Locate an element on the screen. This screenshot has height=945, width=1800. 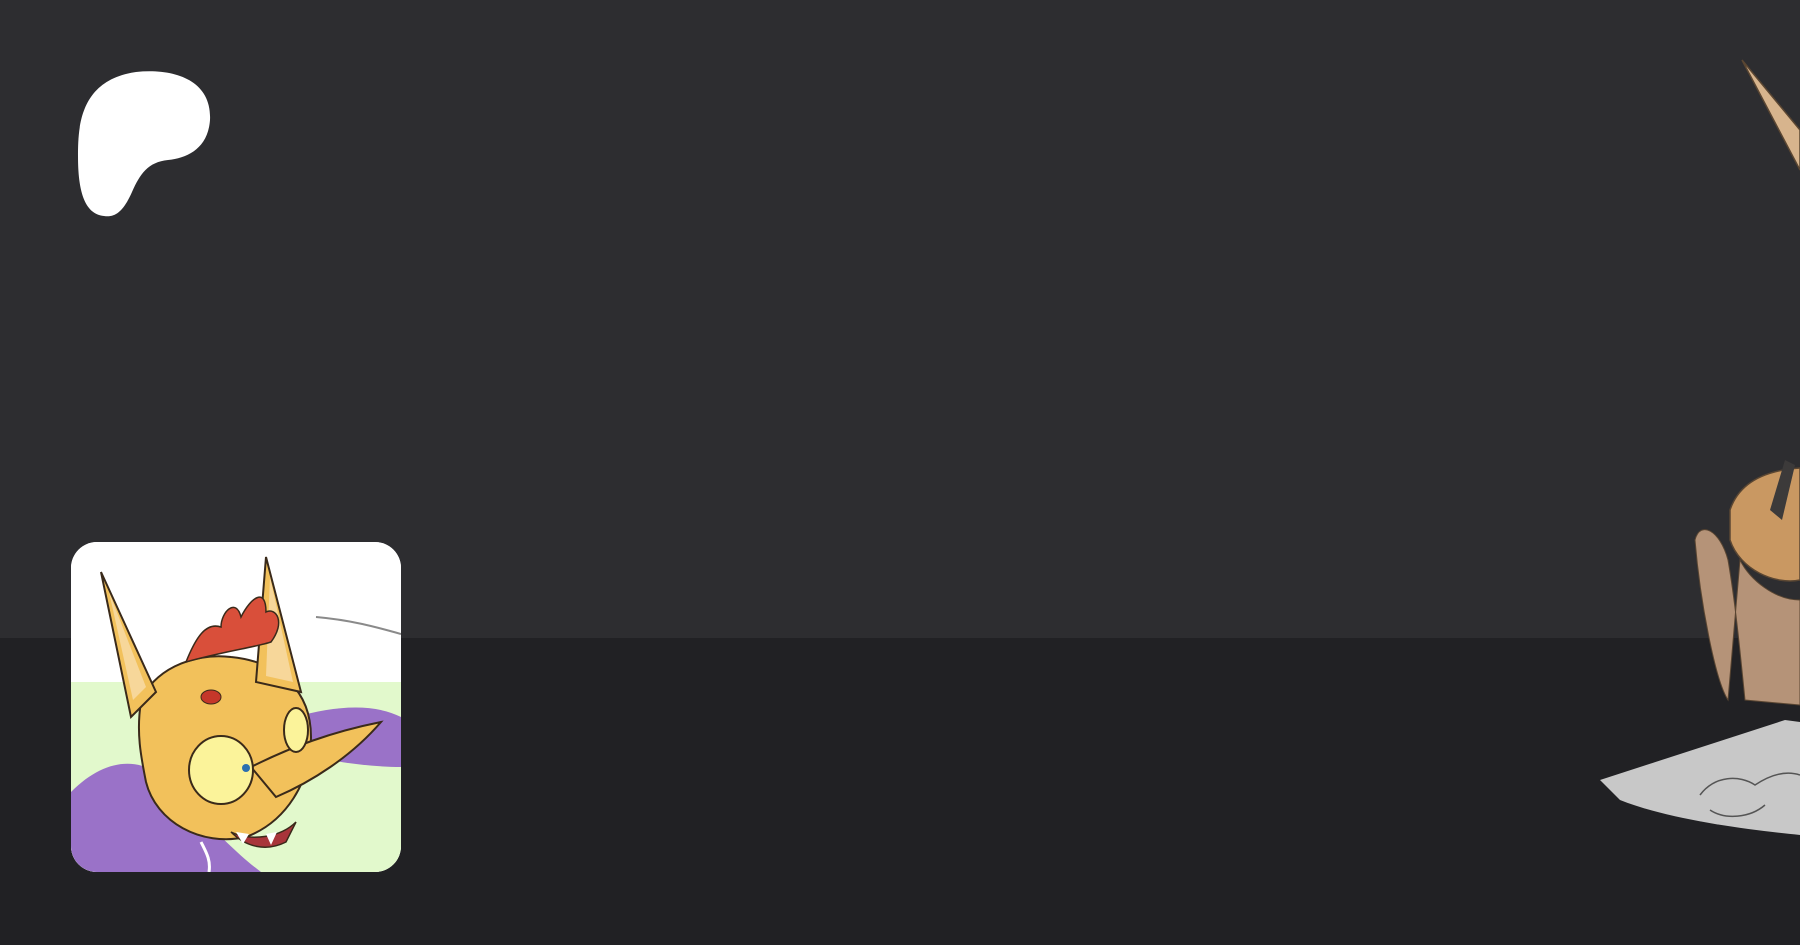
cover-art-character-drawing is located at coordinates (1700, 450).